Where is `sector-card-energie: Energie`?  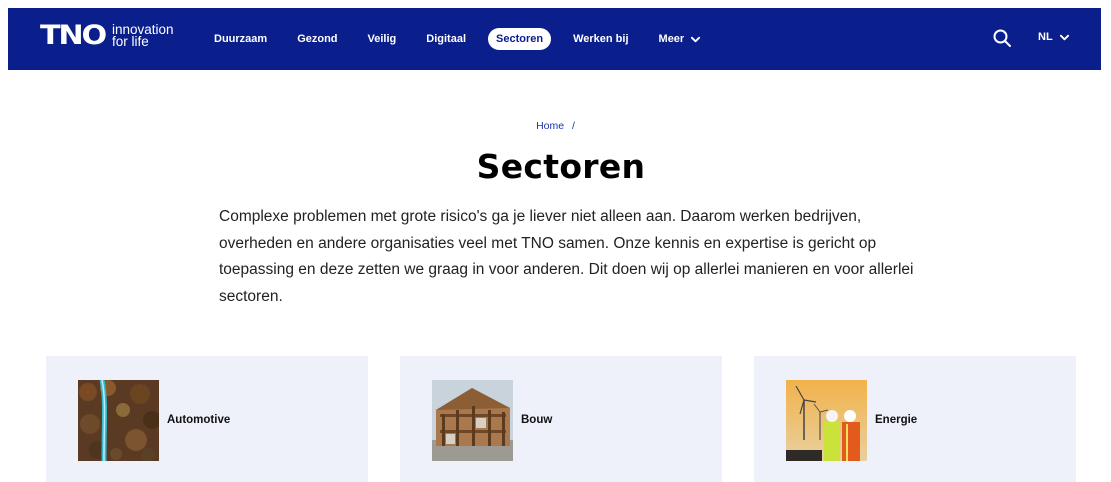
sector-card-energie: Energie is located at coordinates (915, 419).